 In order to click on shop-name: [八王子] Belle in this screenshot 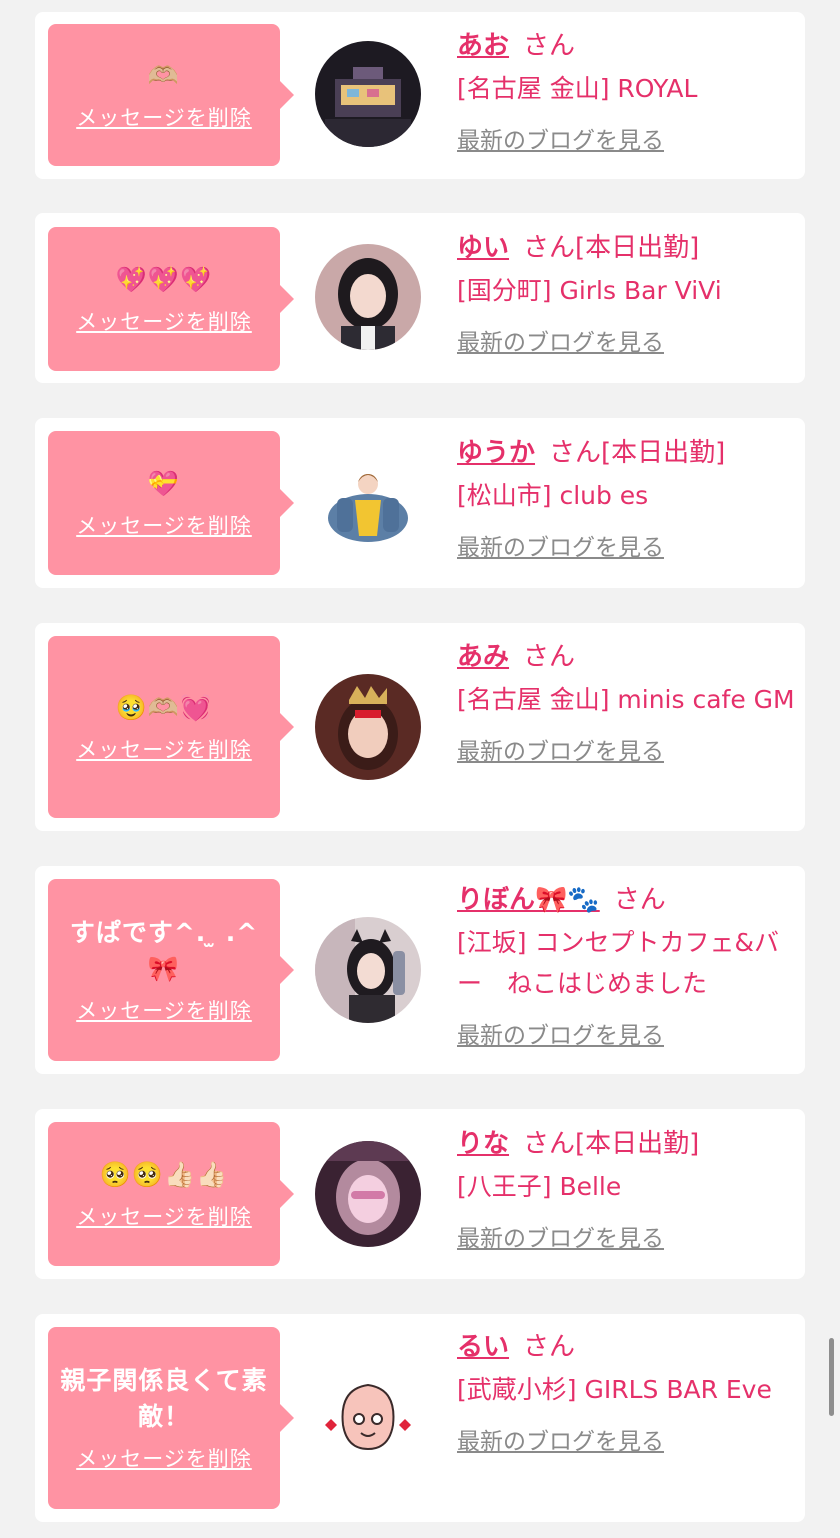, I will do `click(539, 1186)`.